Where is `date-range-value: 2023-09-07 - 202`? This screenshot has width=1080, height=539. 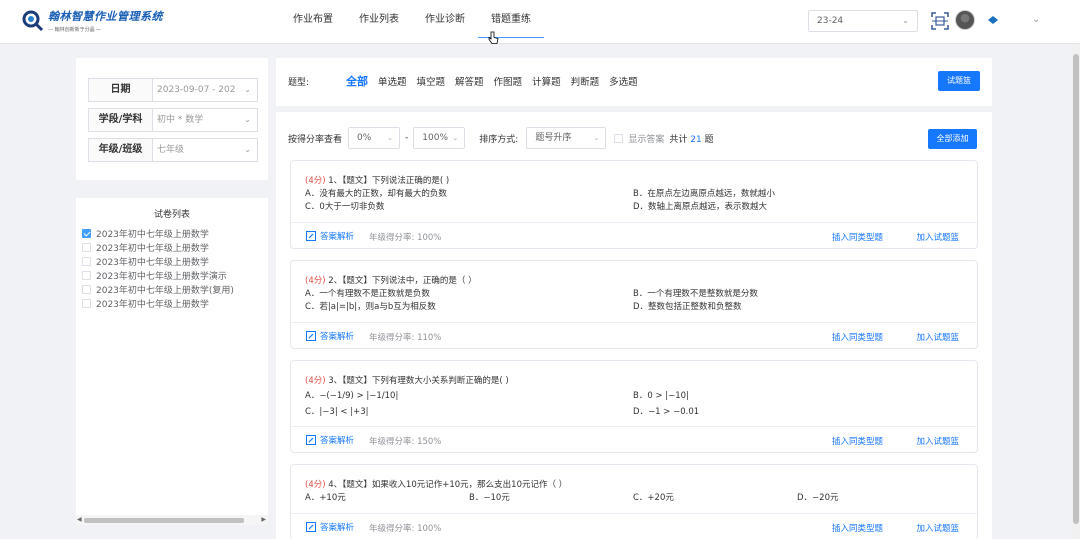
date-range-value: 2023-09-07 - 202 is located at coordinates (196, 90).